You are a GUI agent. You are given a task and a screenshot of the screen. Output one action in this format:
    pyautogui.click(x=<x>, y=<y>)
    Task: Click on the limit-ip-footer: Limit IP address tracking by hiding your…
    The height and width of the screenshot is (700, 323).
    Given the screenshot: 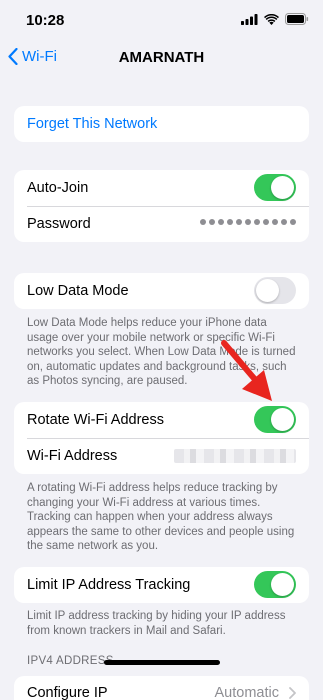 What is the action you would take?
    pyautogui.click(x=156, y=623)
    